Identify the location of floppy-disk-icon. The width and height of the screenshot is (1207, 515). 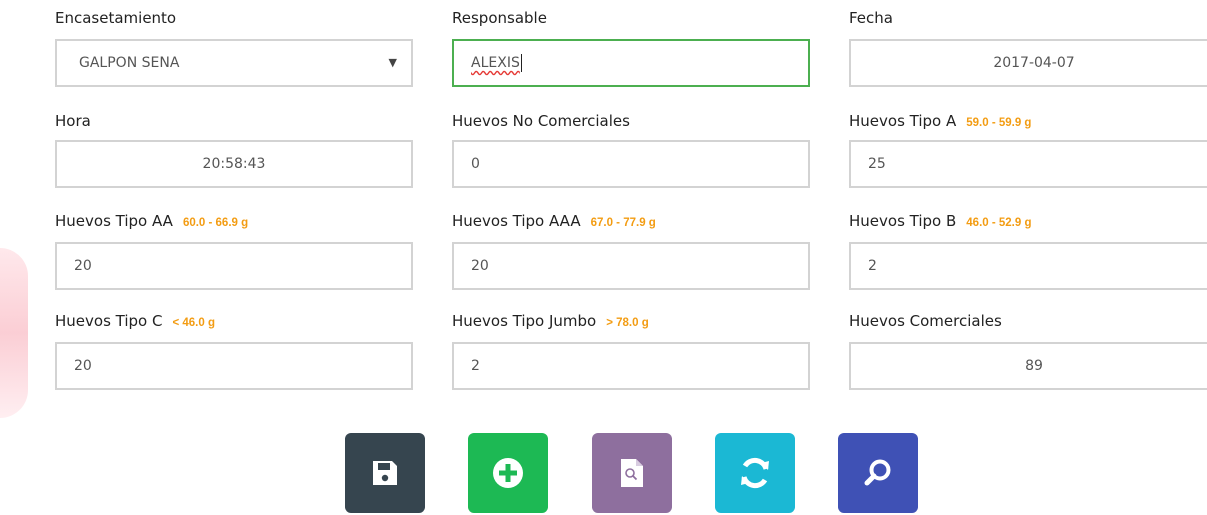
(385, 473).